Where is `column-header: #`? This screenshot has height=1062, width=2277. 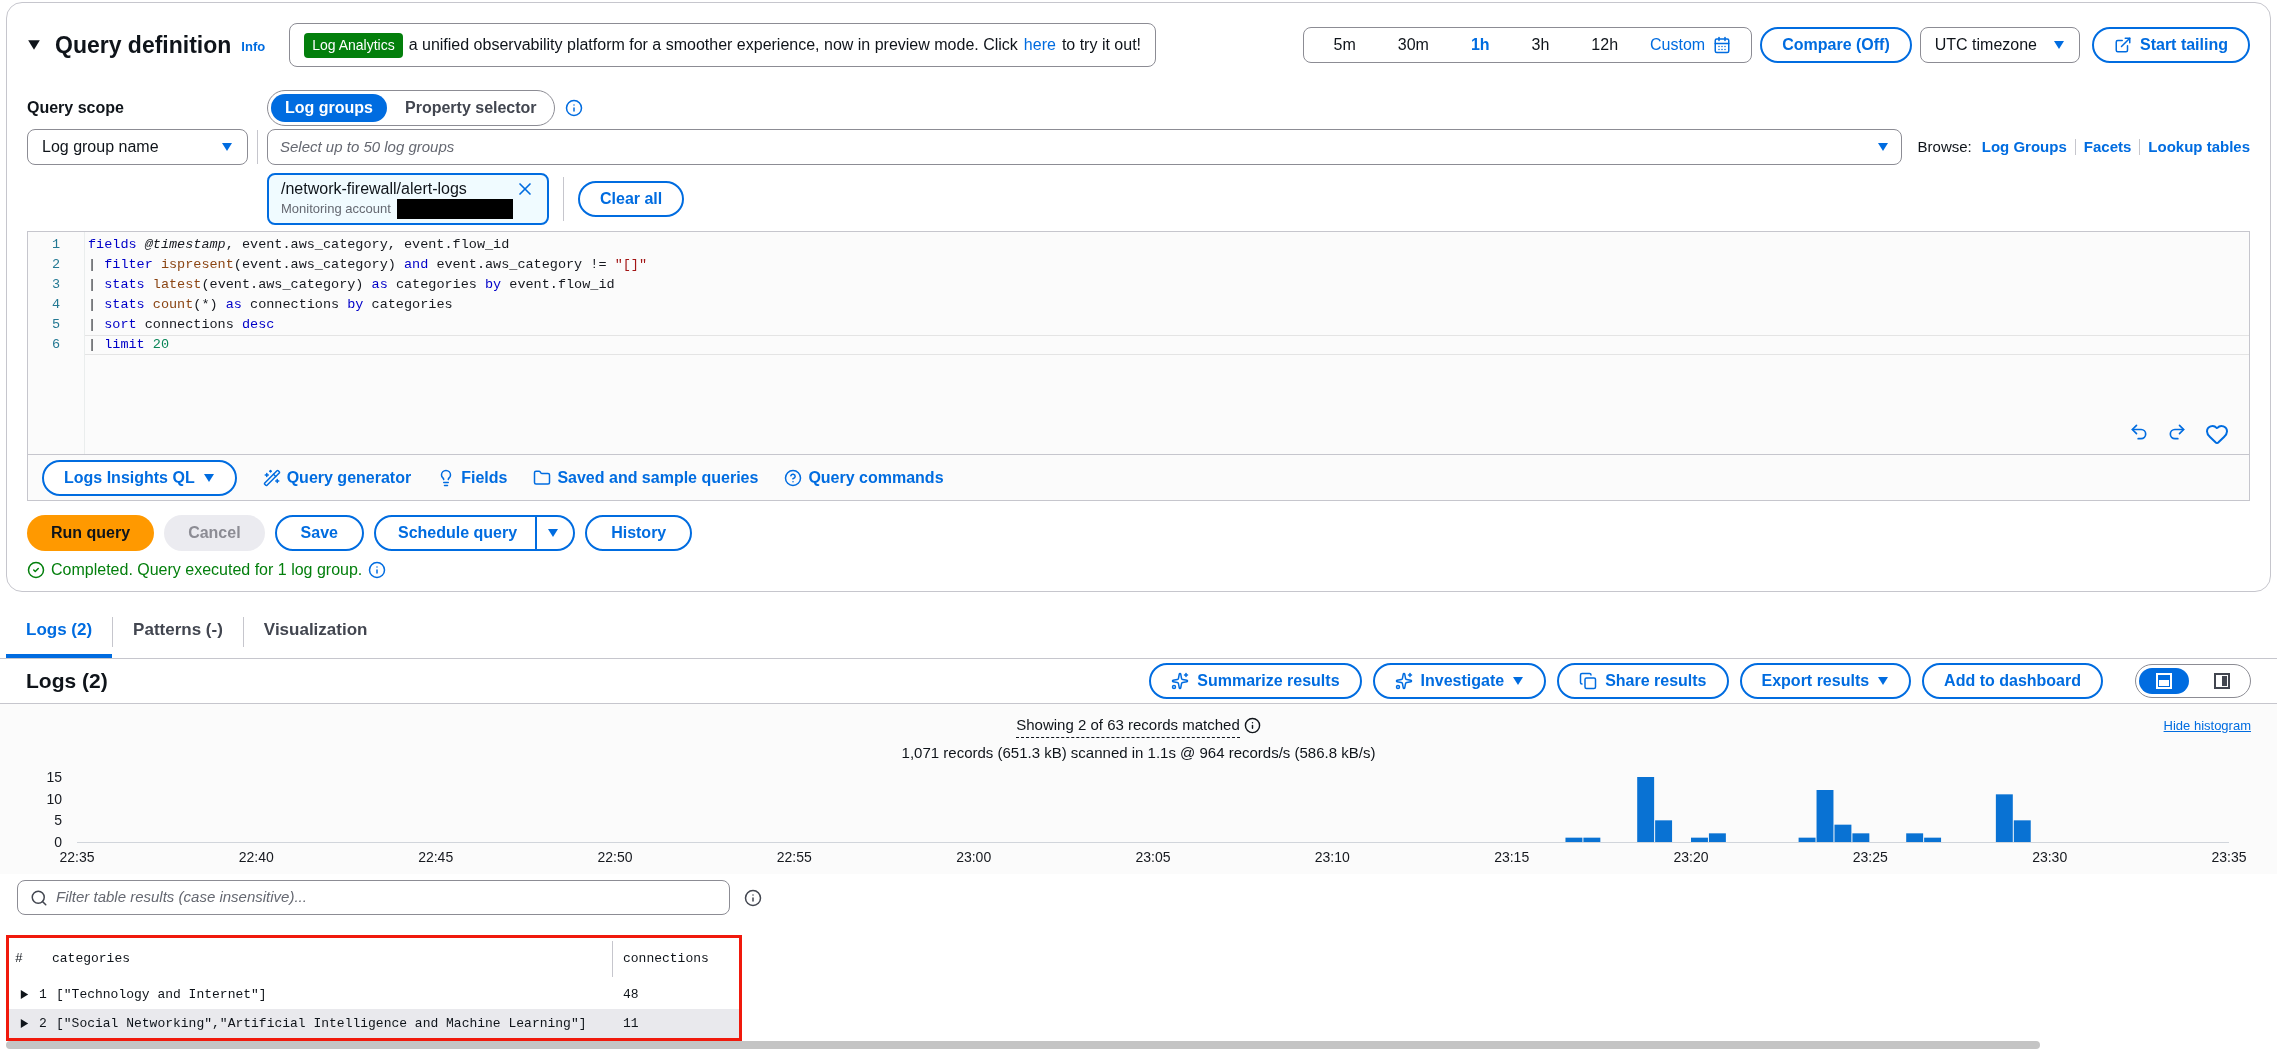
column-header: # is located at coordinates (19, 959).